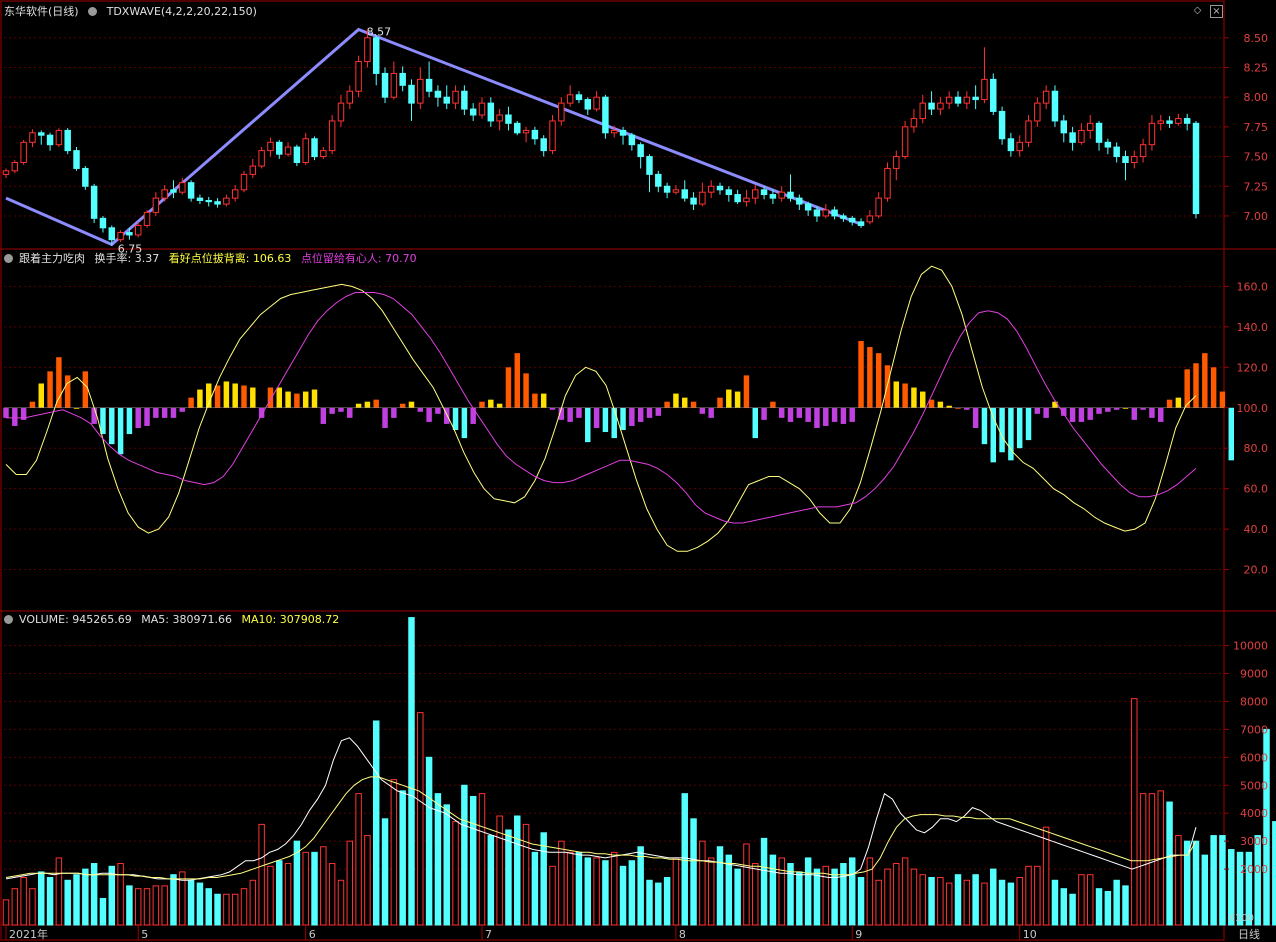  What do you see at coordinates (52, 258) in the screenshot?
I see `osc-title: 跟着主力吃肉` at bounding box center [52, 258].